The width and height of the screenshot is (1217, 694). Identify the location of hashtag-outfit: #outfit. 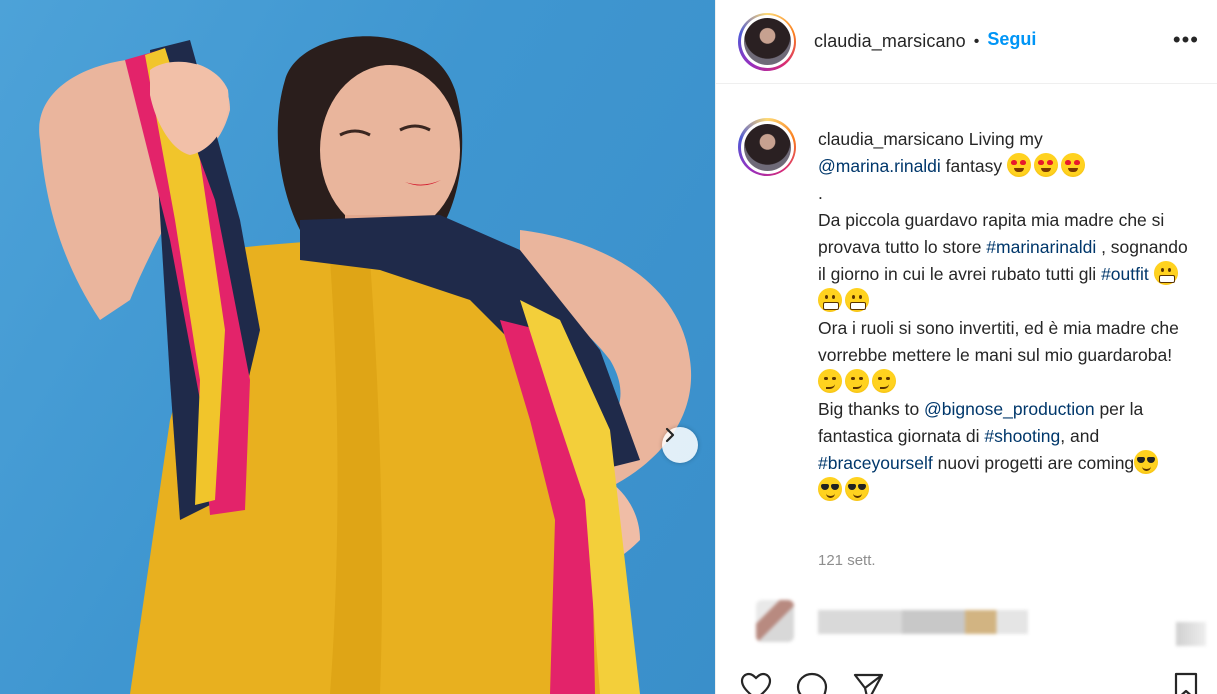
(1125, 274).